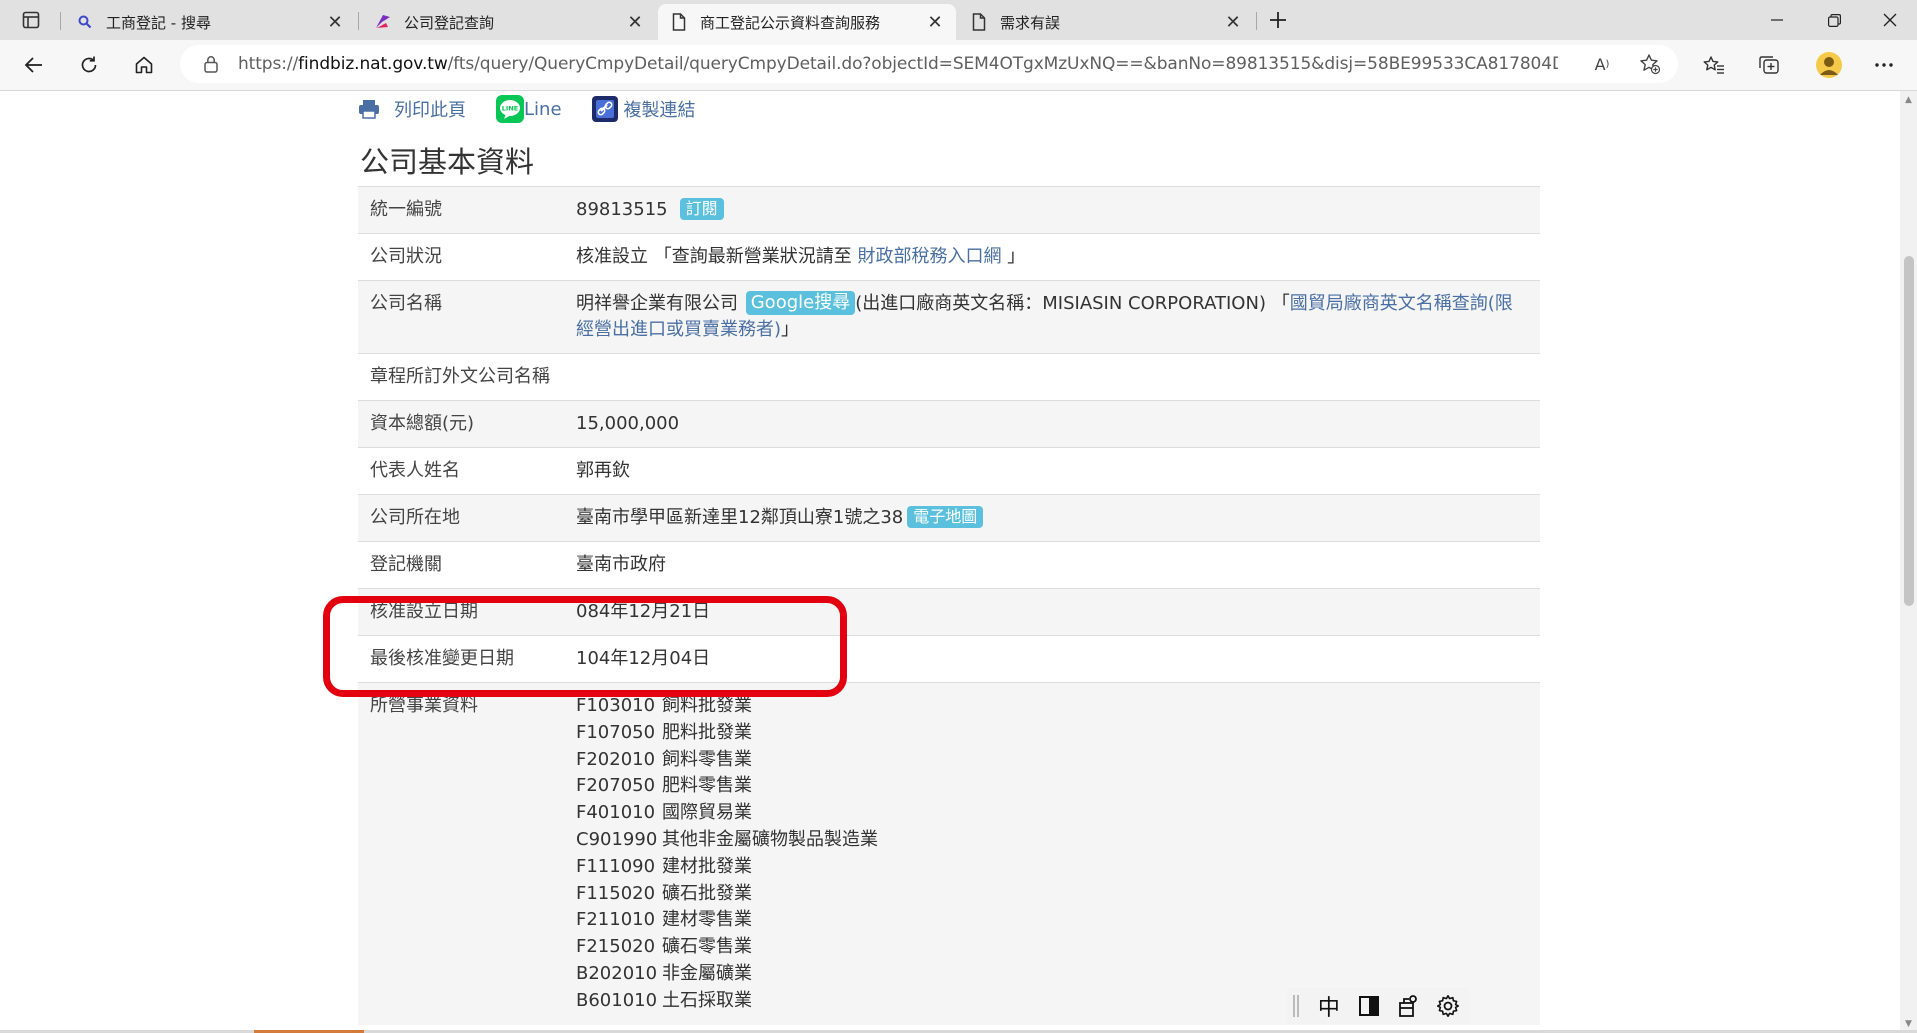 This screenshot has height=1033, width=1917. I want to click on field-value: 104年12月04日, so click(1051, 659).